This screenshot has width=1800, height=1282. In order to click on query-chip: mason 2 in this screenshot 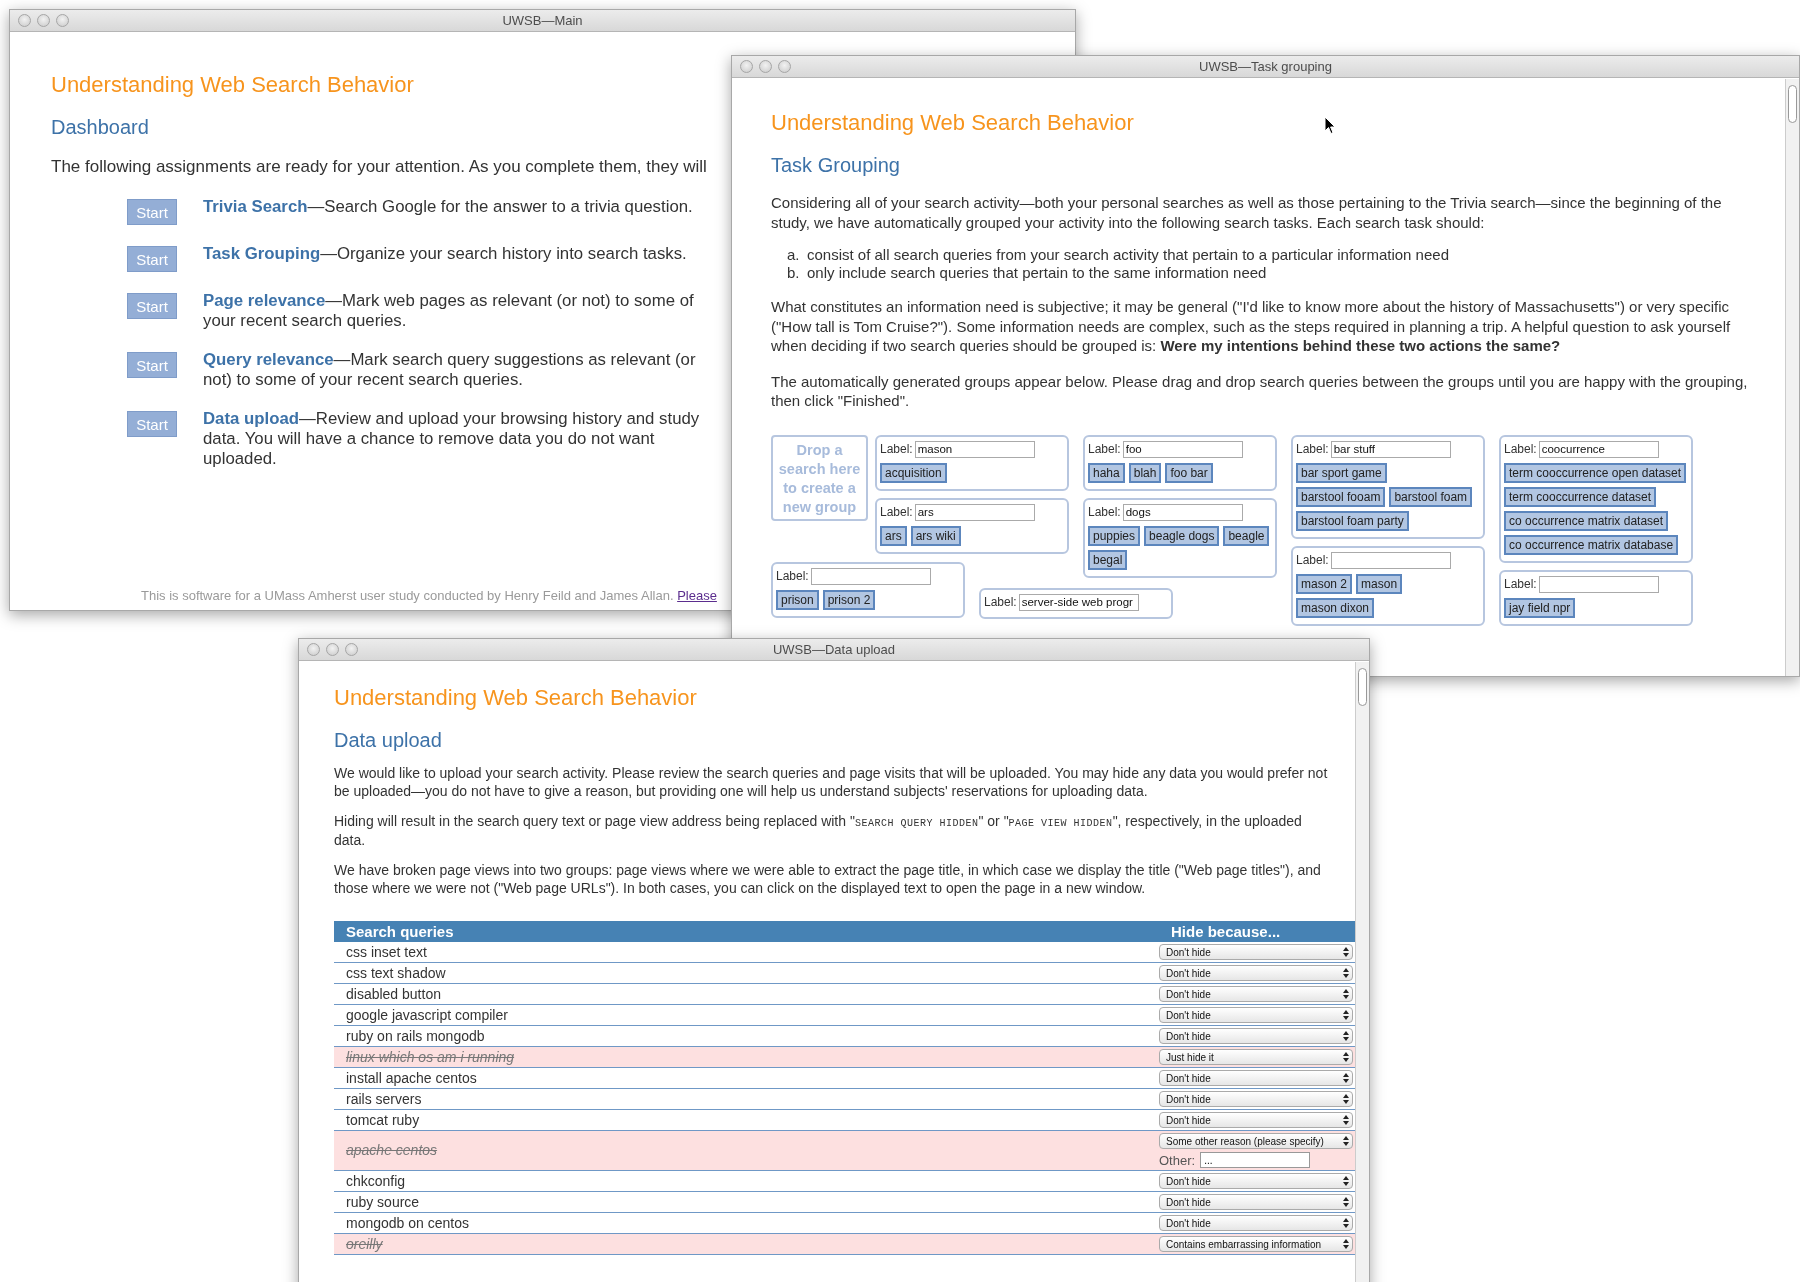, I will do `click(1324, 583)`.